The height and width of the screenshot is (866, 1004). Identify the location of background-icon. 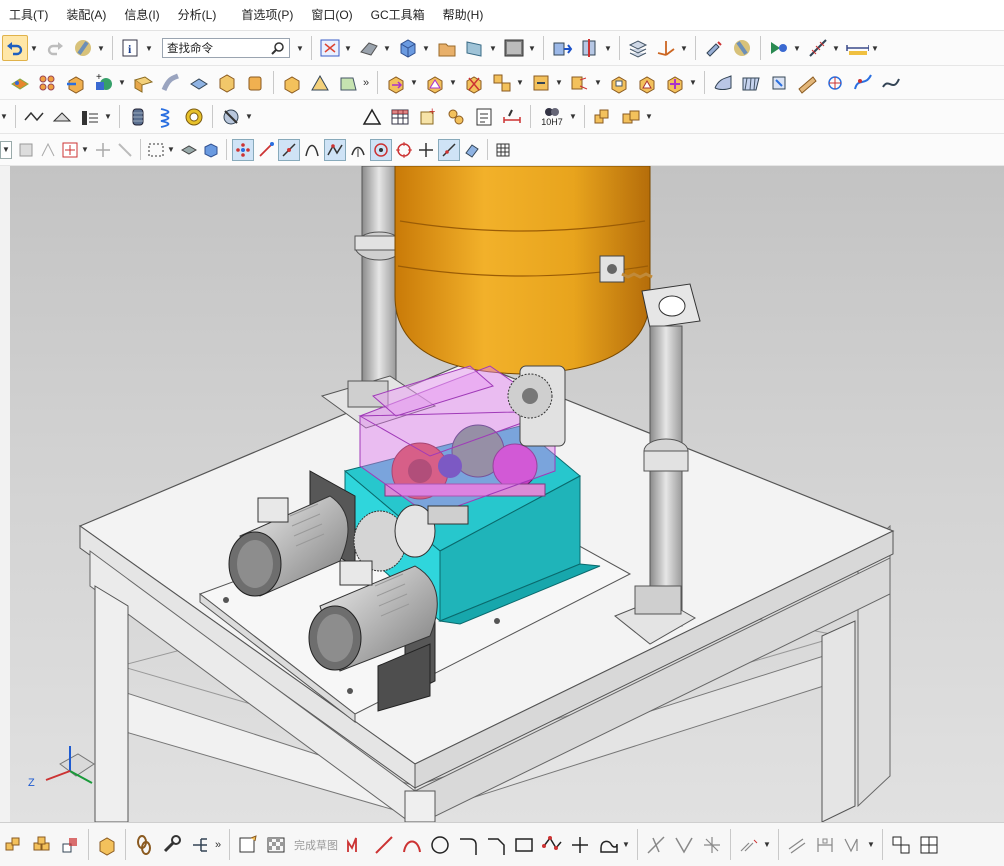
(514, 48).